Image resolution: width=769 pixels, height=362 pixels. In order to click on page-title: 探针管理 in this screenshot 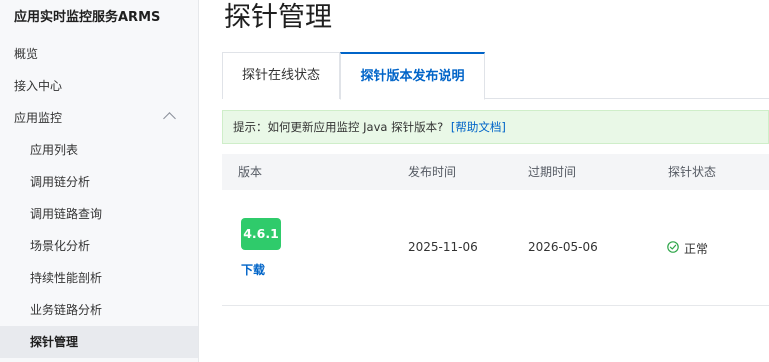, I will do `click(278, 17)`.